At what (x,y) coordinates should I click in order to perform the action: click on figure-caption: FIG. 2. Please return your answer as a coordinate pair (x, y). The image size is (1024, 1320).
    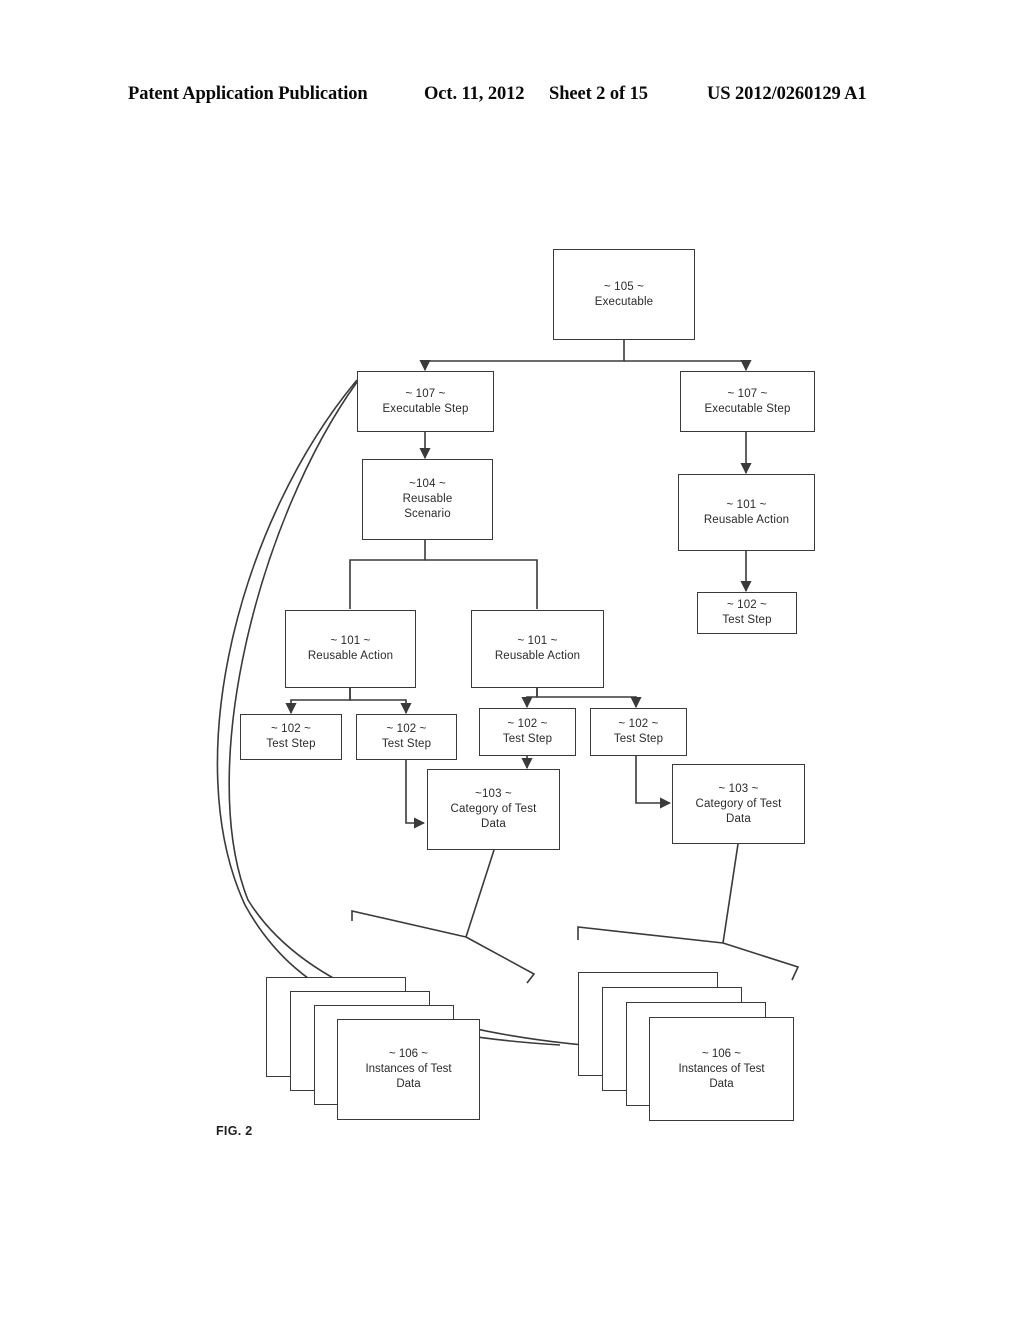
    Looking at the image, I should click on (234, 1131).